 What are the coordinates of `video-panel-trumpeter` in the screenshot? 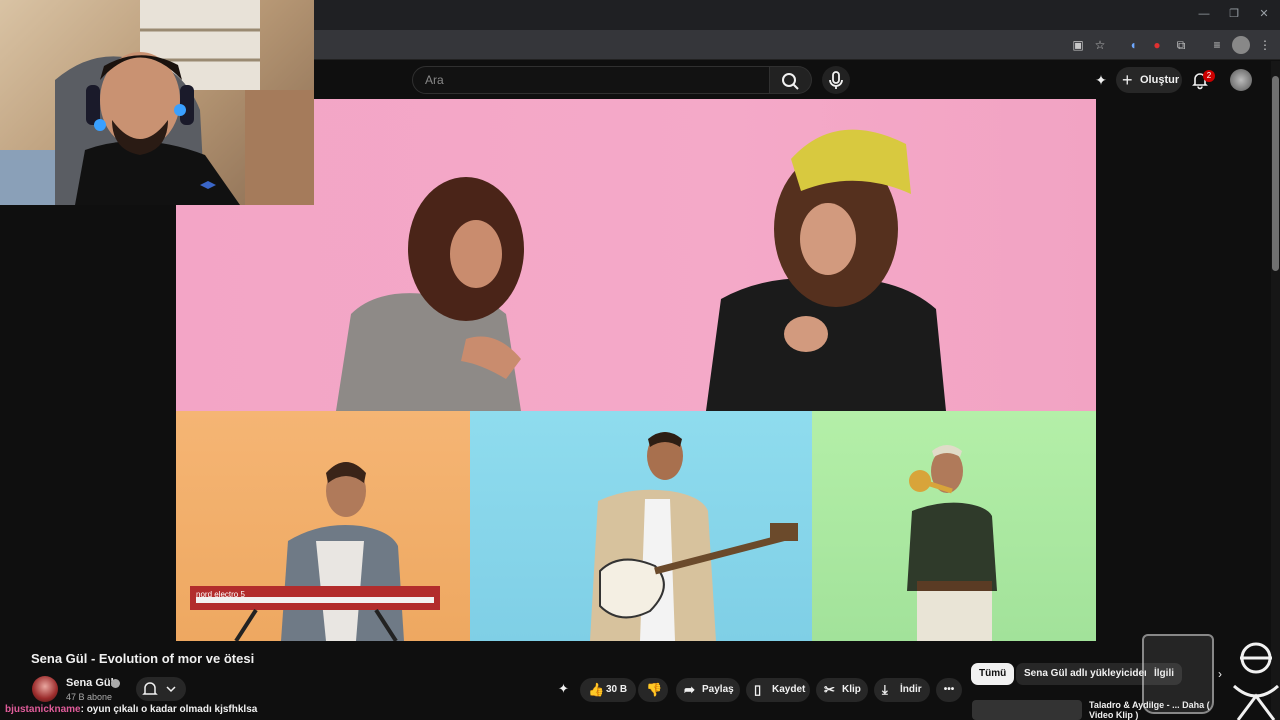 It's located at (954, 526).